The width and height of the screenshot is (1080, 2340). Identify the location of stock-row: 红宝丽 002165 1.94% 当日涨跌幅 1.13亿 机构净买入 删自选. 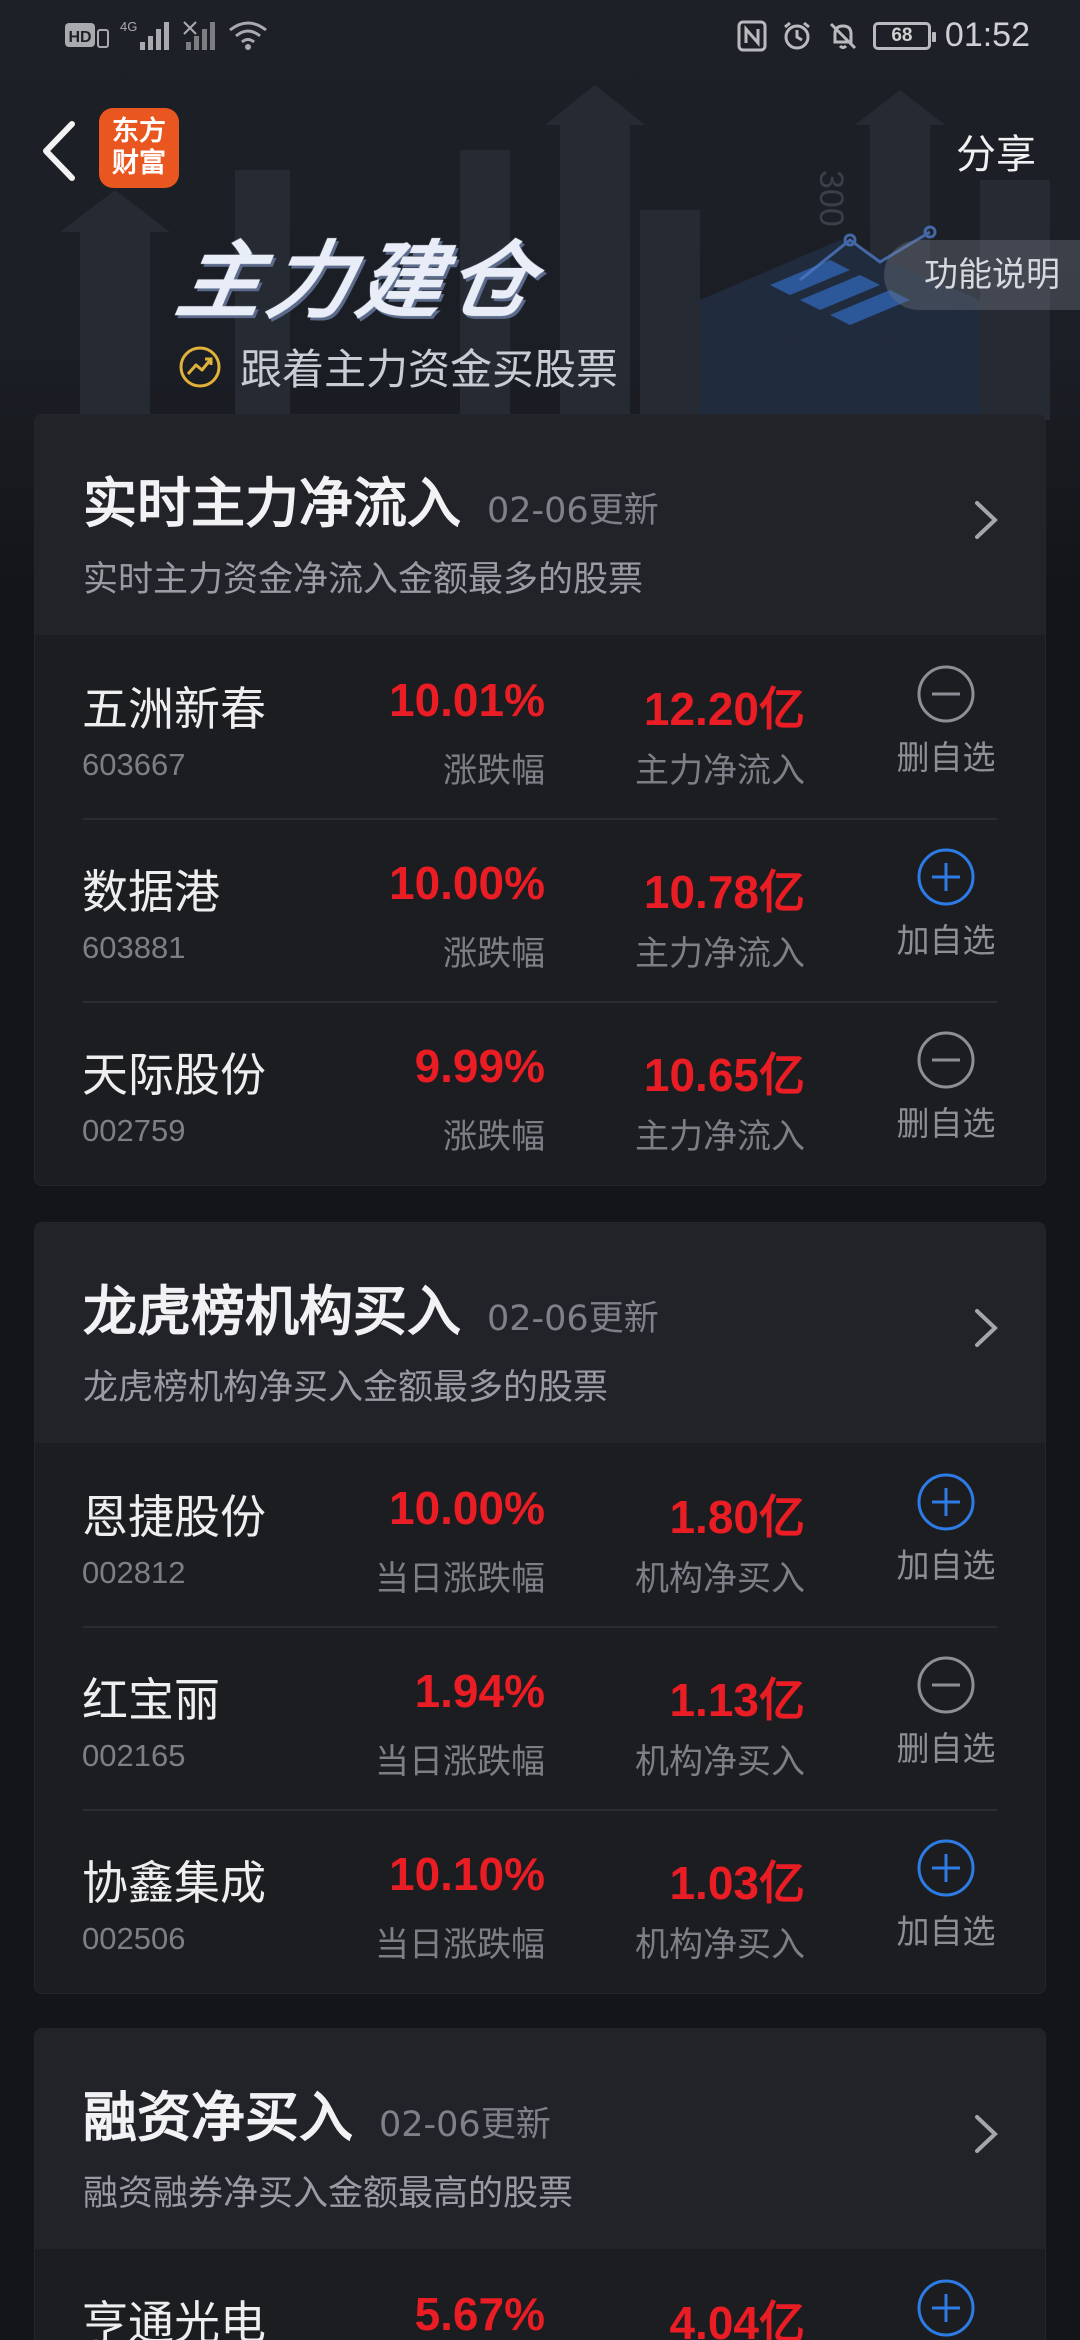
(540, 1717).